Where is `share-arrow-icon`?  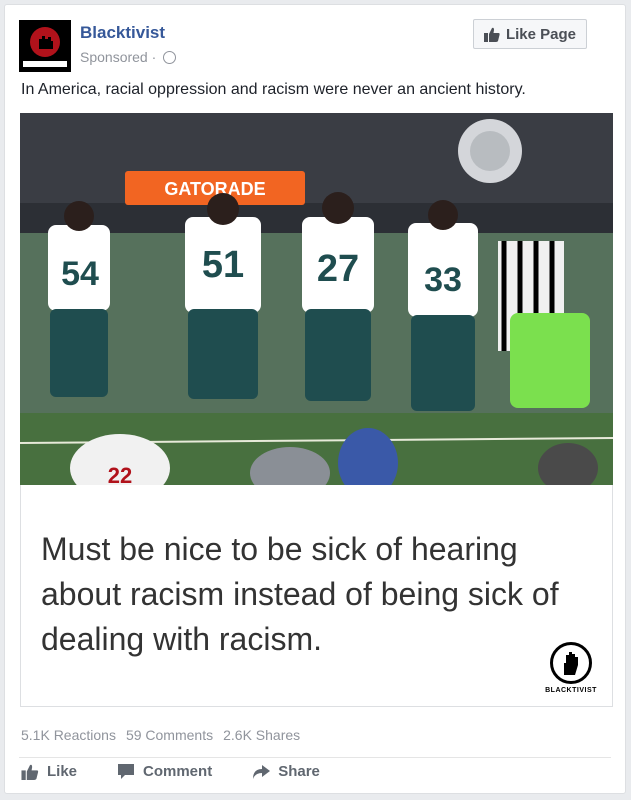
share-arrow-icon is located at coordinates (262, 771).